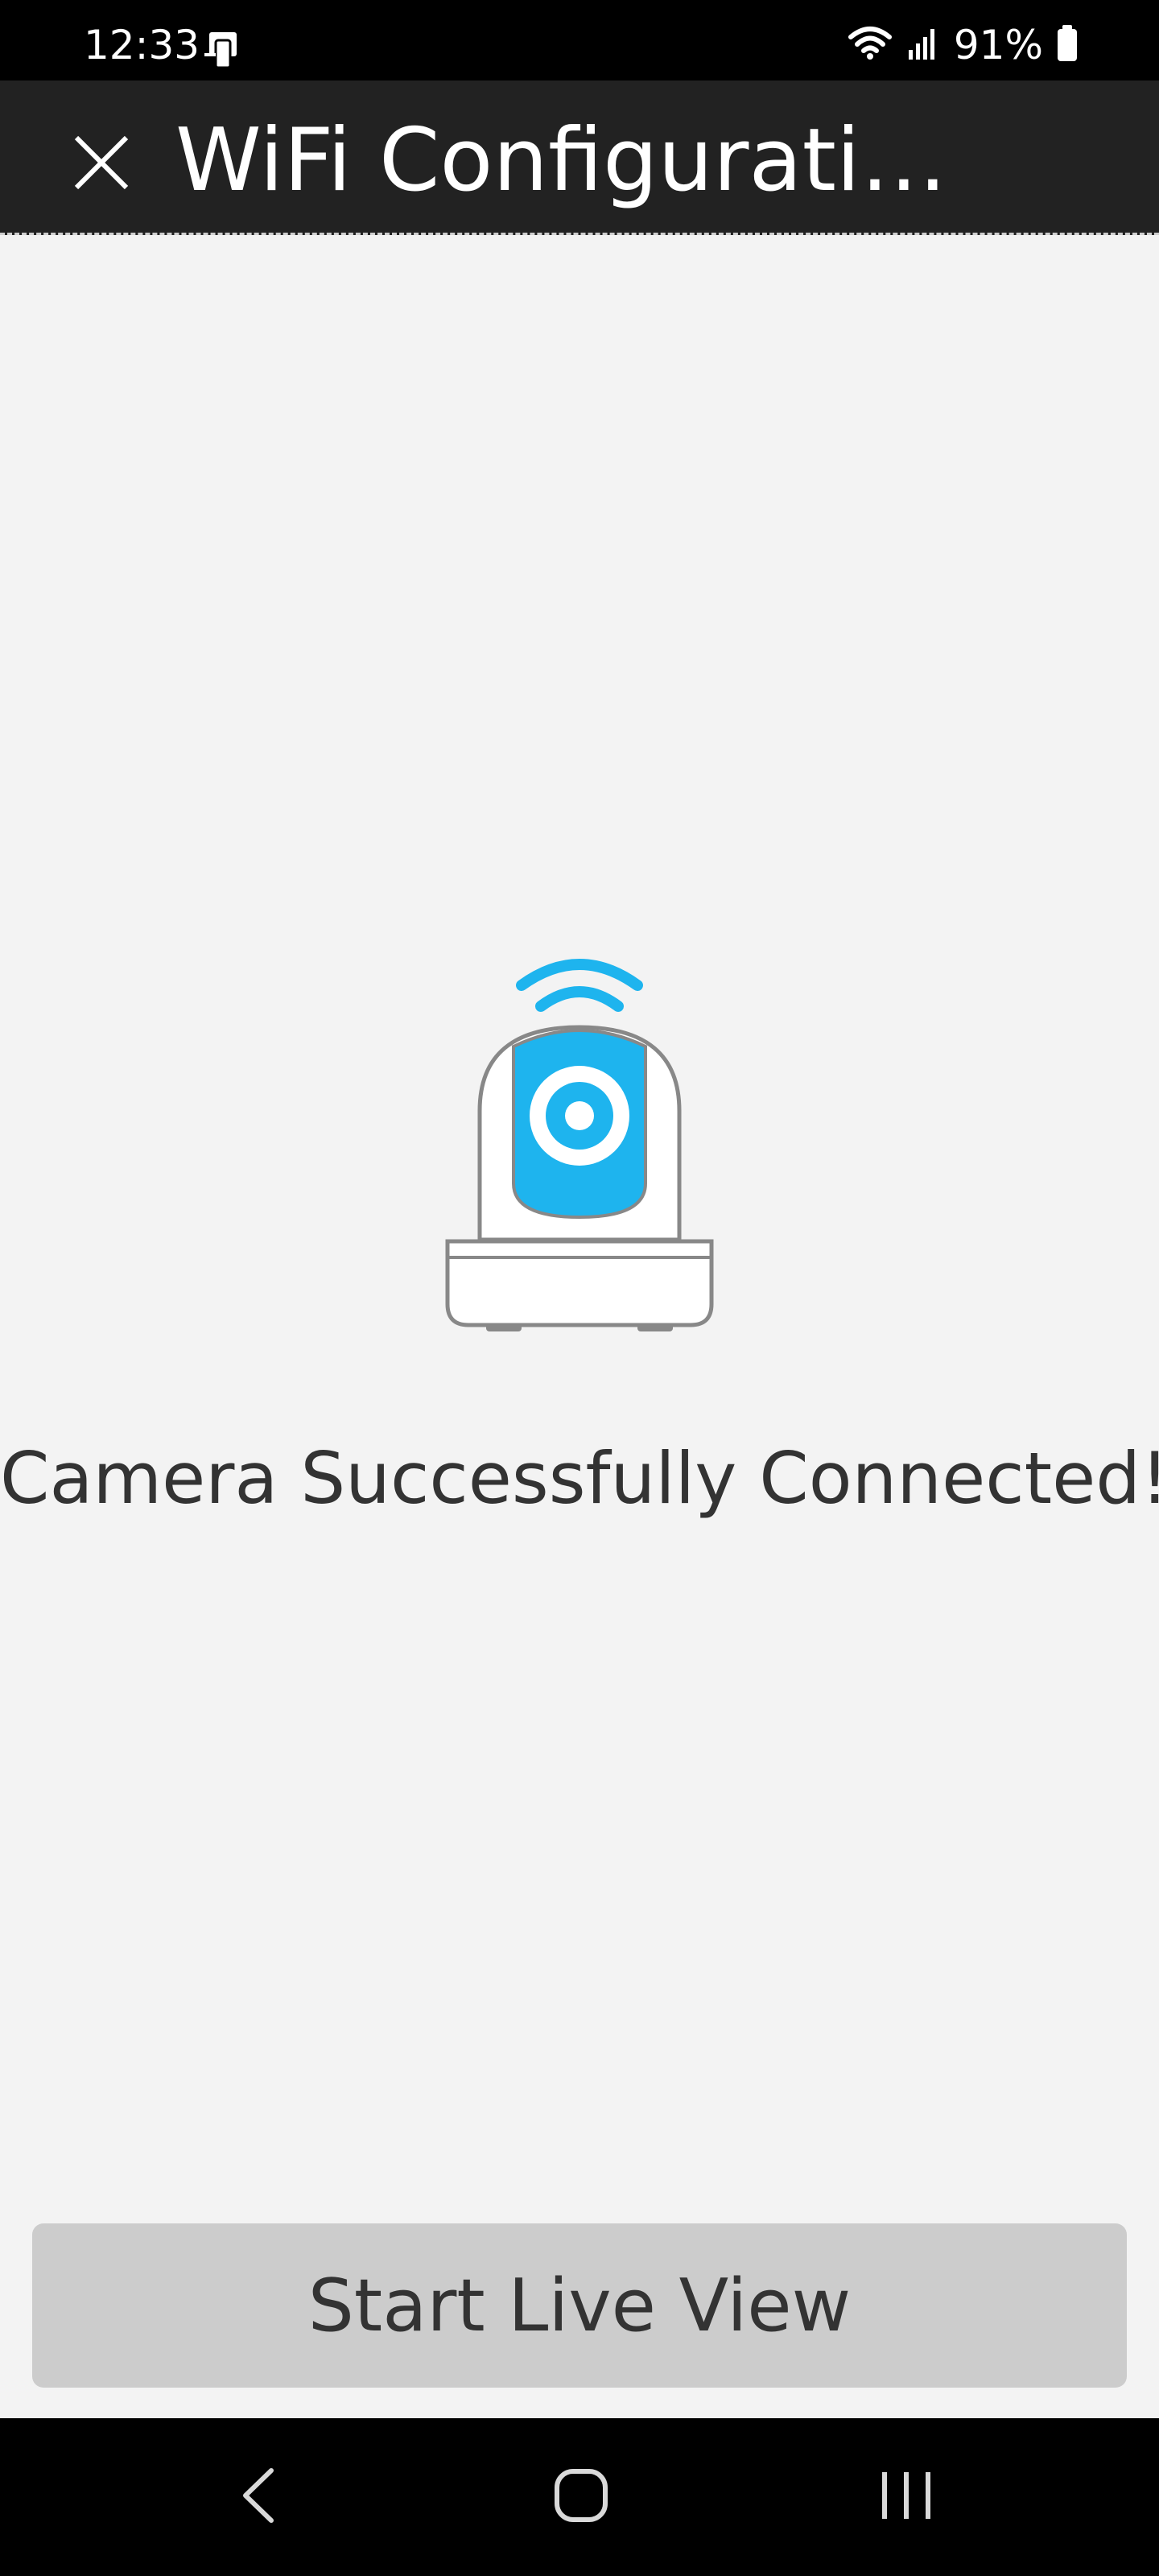 This screenshot has height=2576, width=1159. I want to click on home-button, so click(581, 2497).